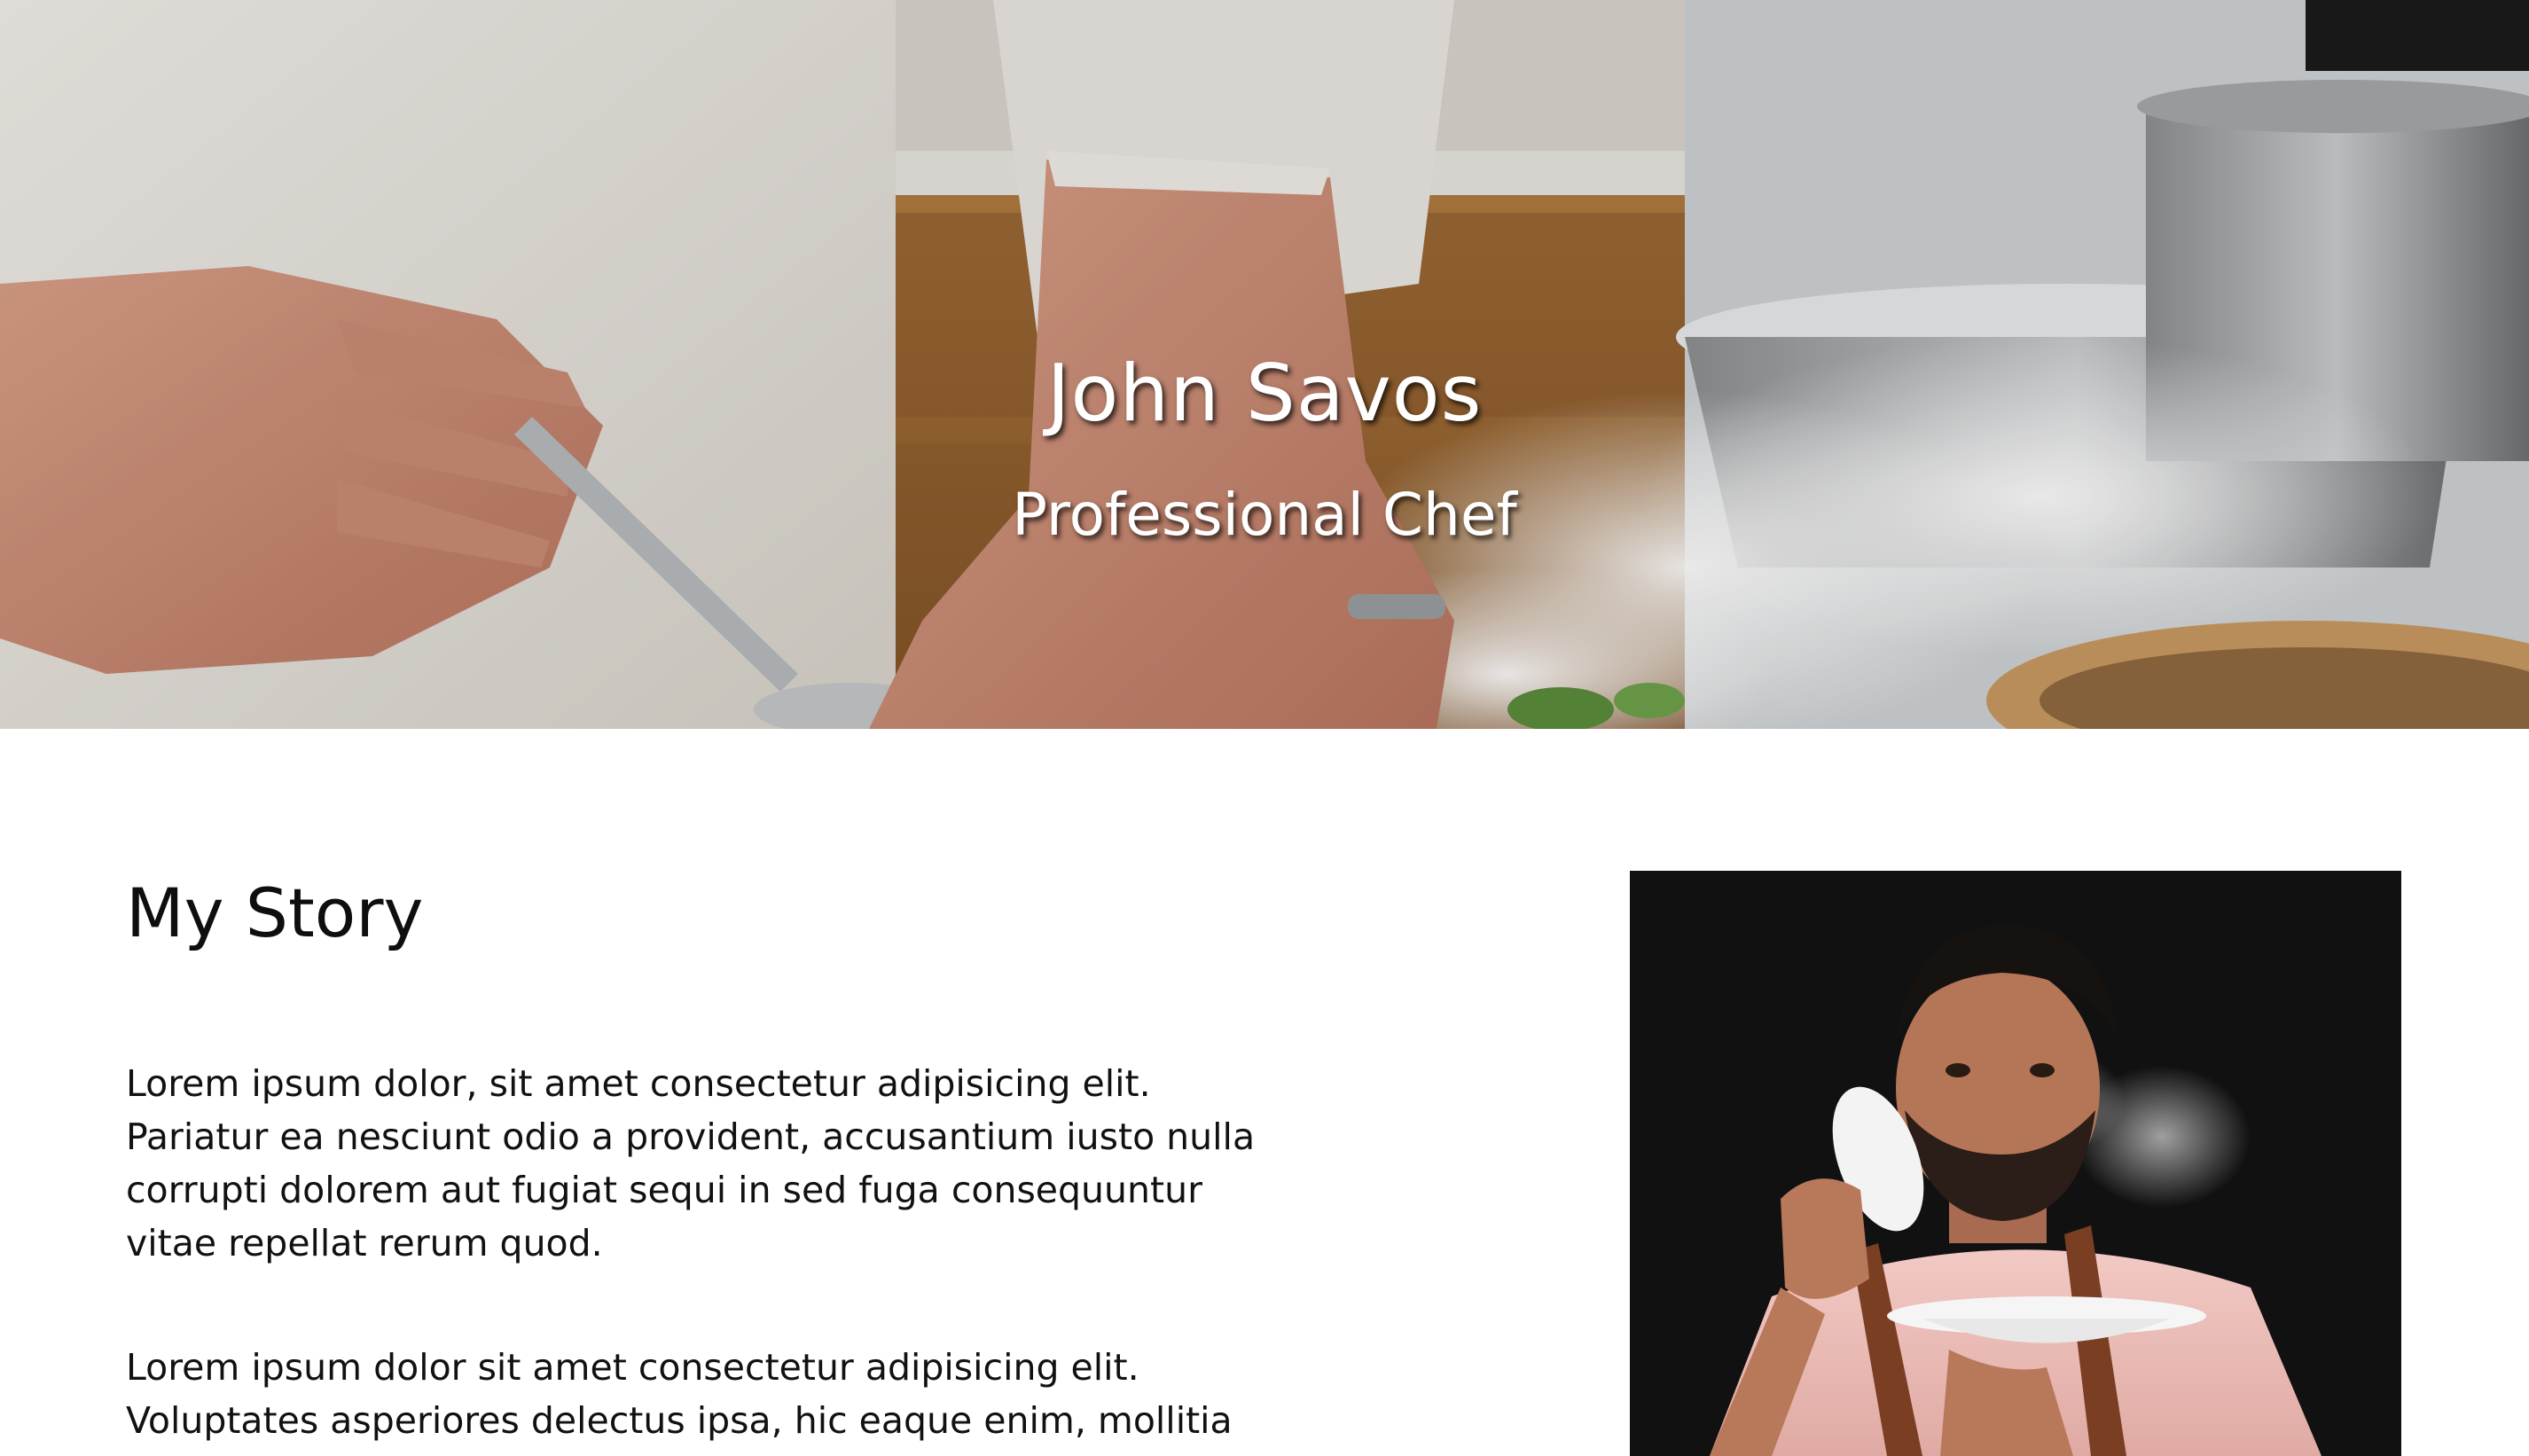 This screenshot has height=1456, width=2529. I want to click on chef-portrait-photo, so click(2015, 1163).